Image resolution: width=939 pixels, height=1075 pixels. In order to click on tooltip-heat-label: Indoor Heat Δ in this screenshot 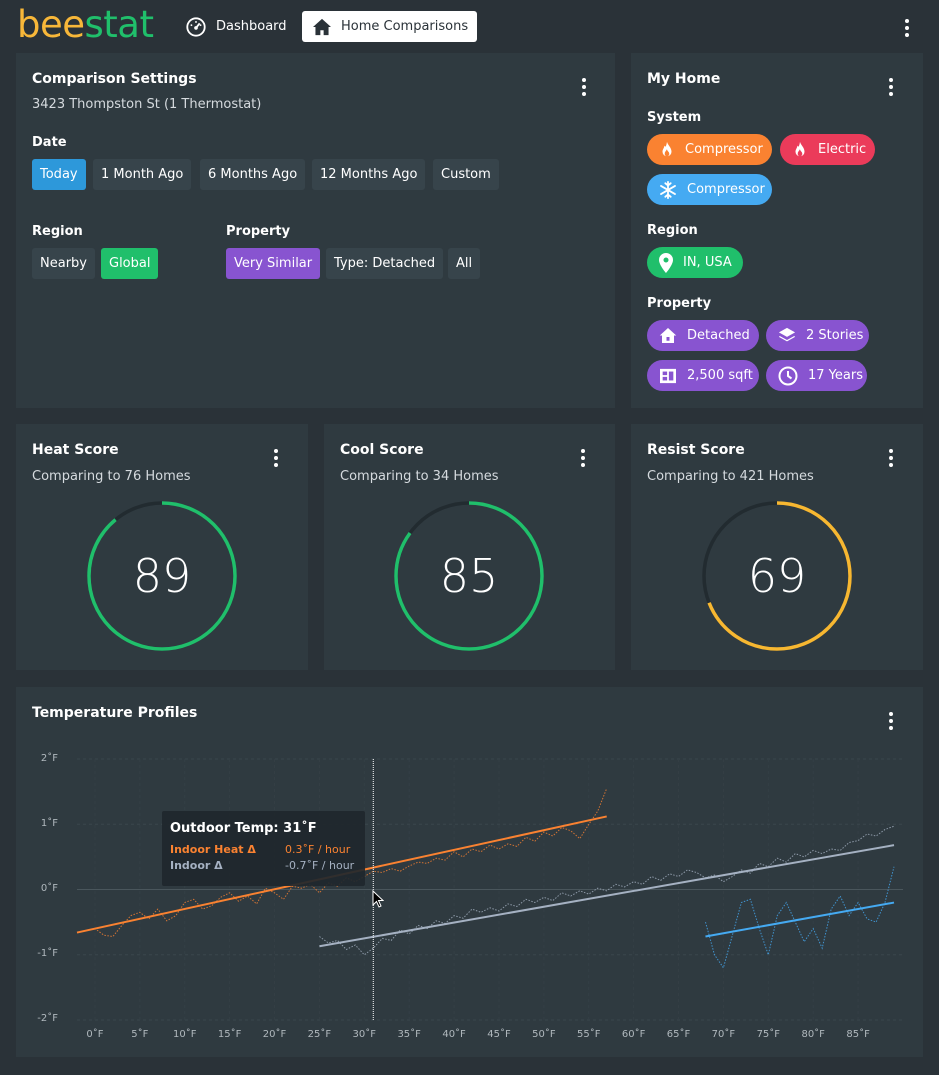, I will do `click(213, 849)`.